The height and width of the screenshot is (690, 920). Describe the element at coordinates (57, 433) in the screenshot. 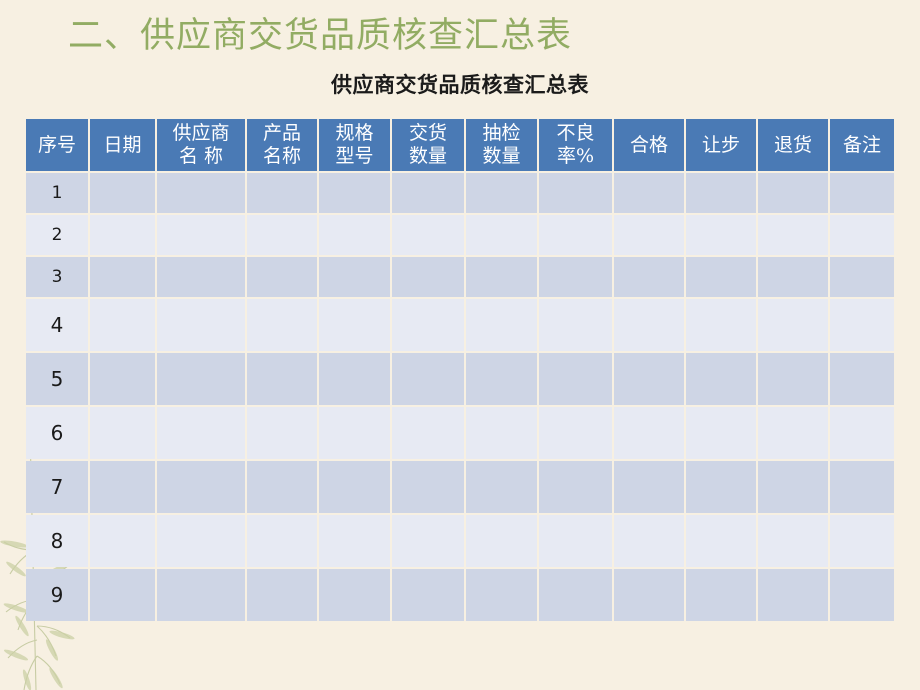

I see `cell-seq: 6` at that location.